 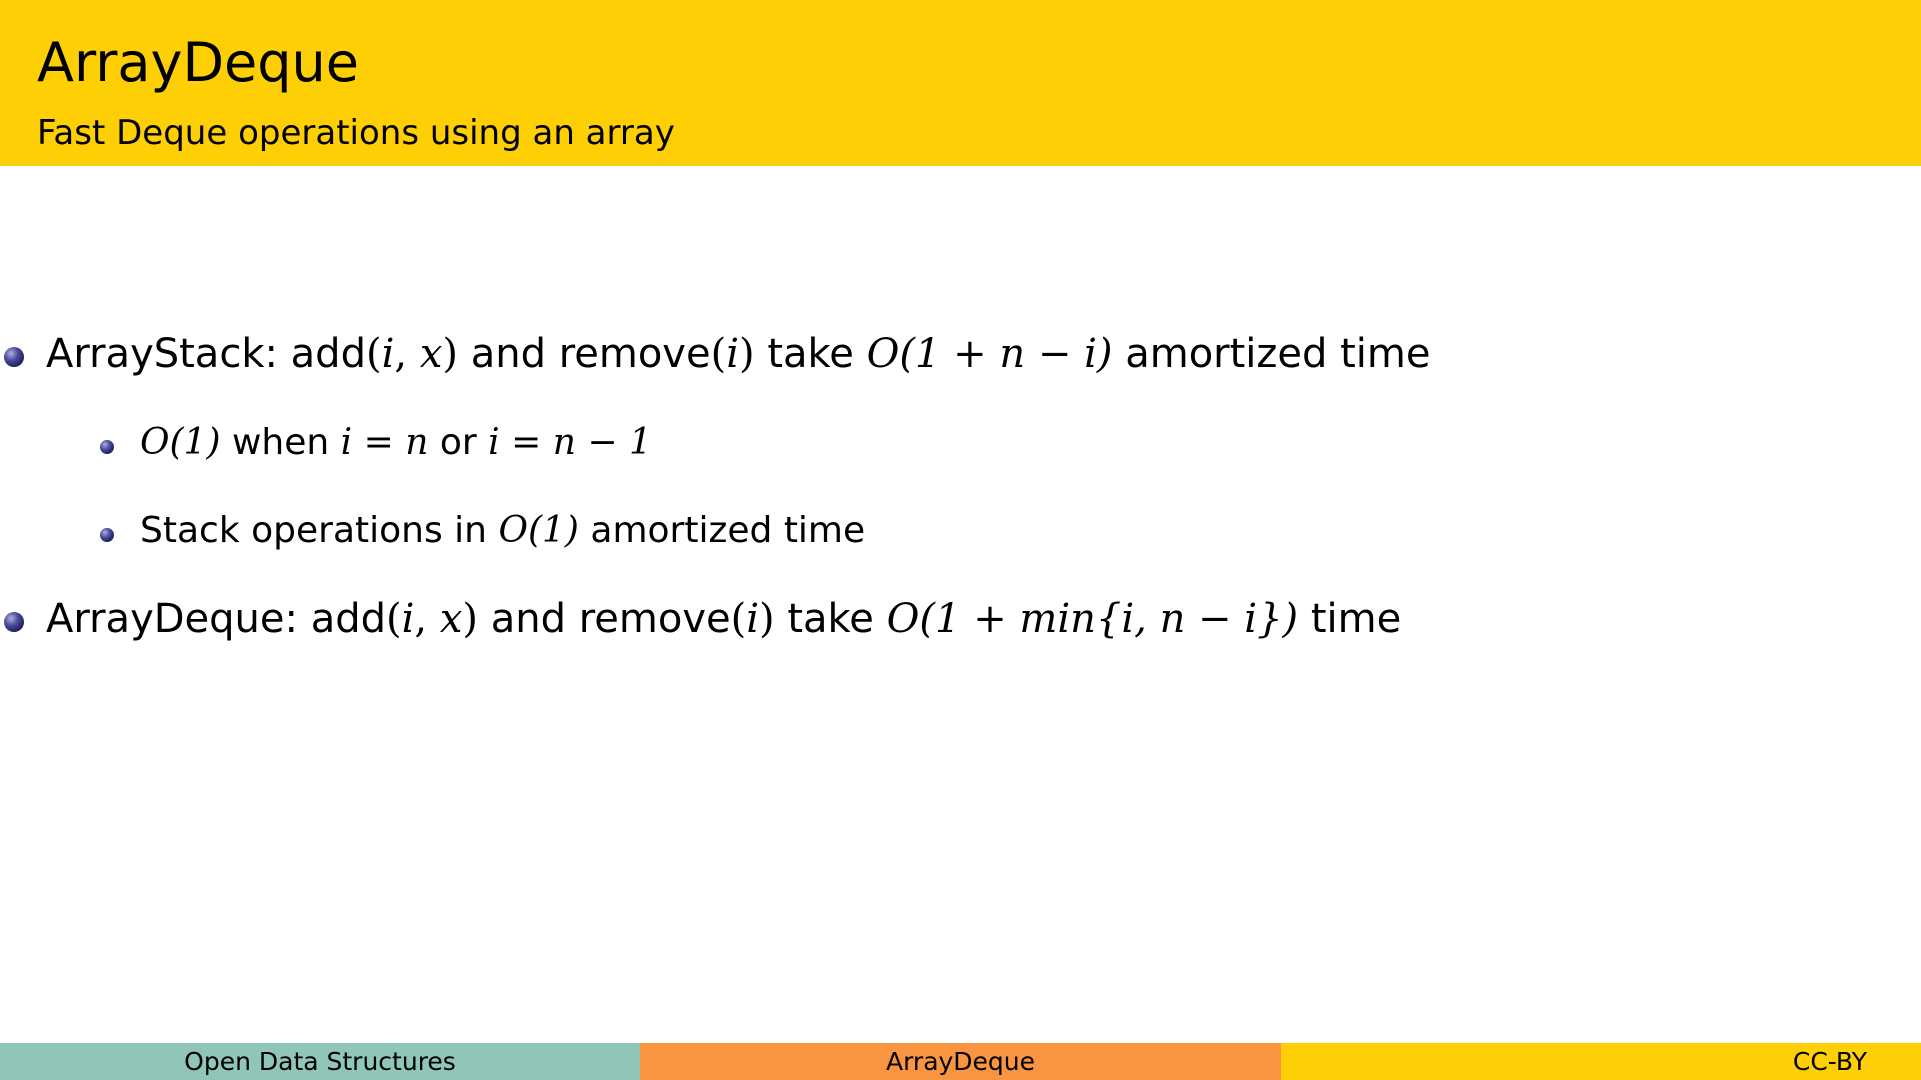 What do you see at coordinates (458, 442) in the screenshot?
I see `or-word: or` at bounding box center [458, 442].